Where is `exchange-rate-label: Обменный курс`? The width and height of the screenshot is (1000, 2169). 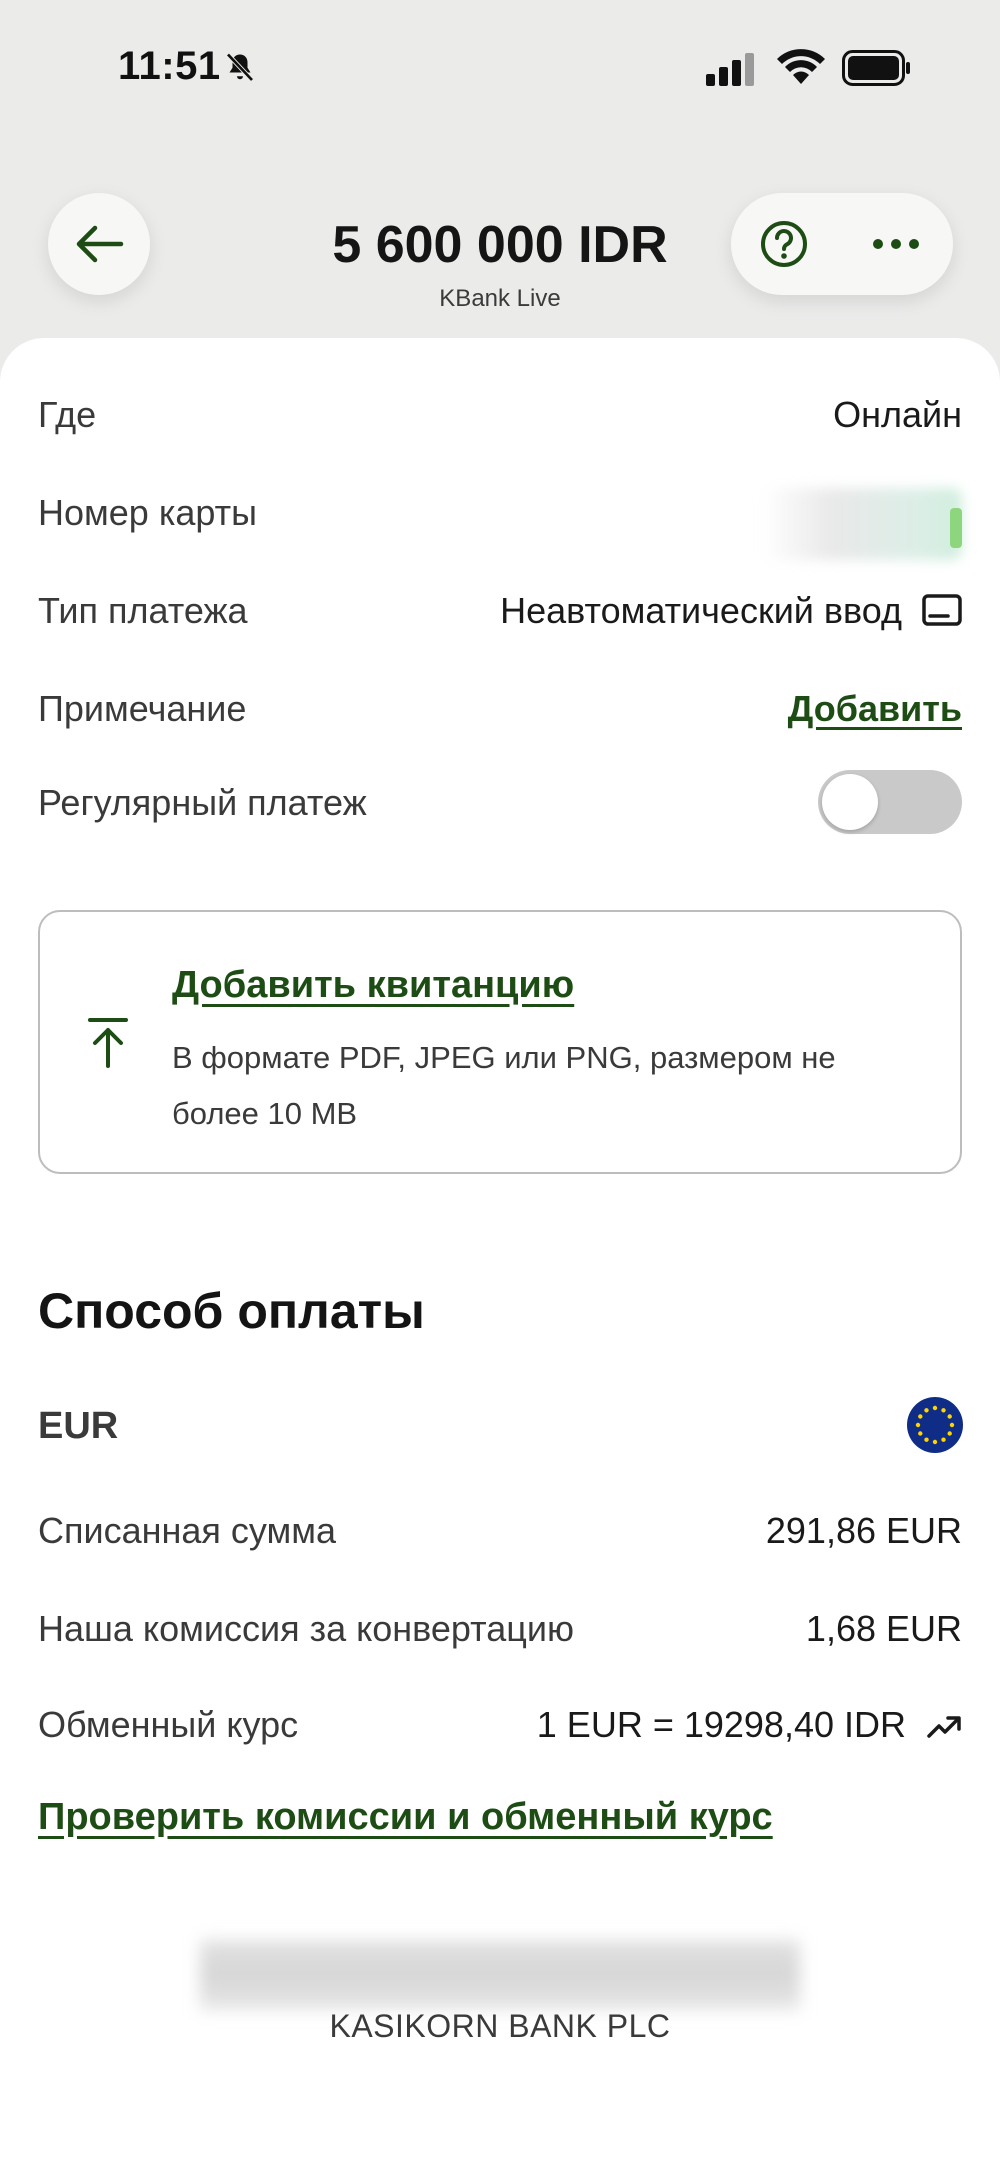 exchange-rate-label: Обменный курс is located at coordinates (168, 1724).